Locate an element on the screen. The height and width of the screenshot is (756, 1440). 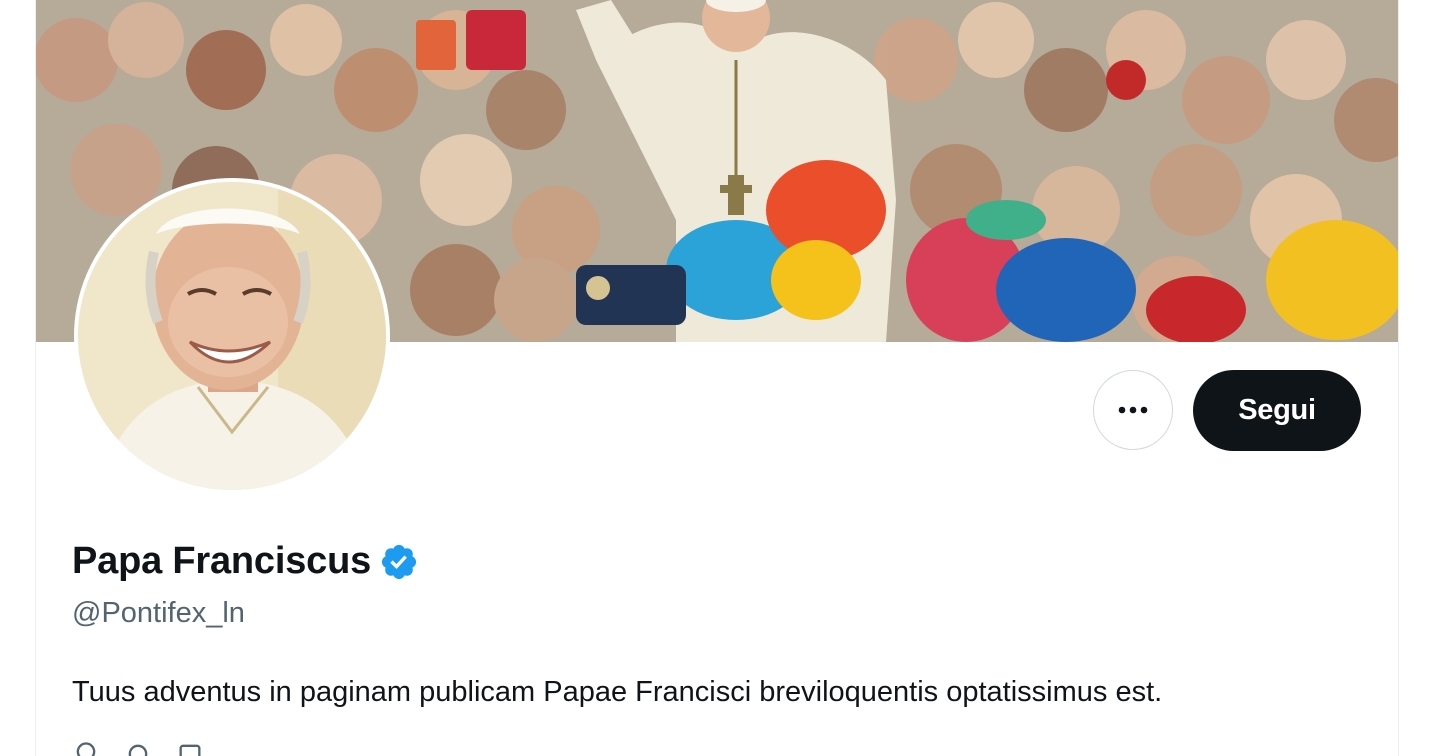
calendar-icon is located at coordinates (190, 750).